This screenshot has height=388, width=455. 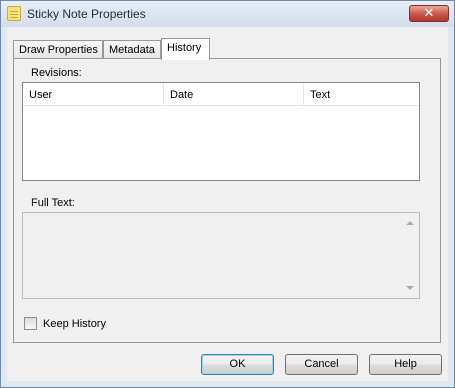 I want to click on full-text-label: Full Text:, so click(x=53, y=203).